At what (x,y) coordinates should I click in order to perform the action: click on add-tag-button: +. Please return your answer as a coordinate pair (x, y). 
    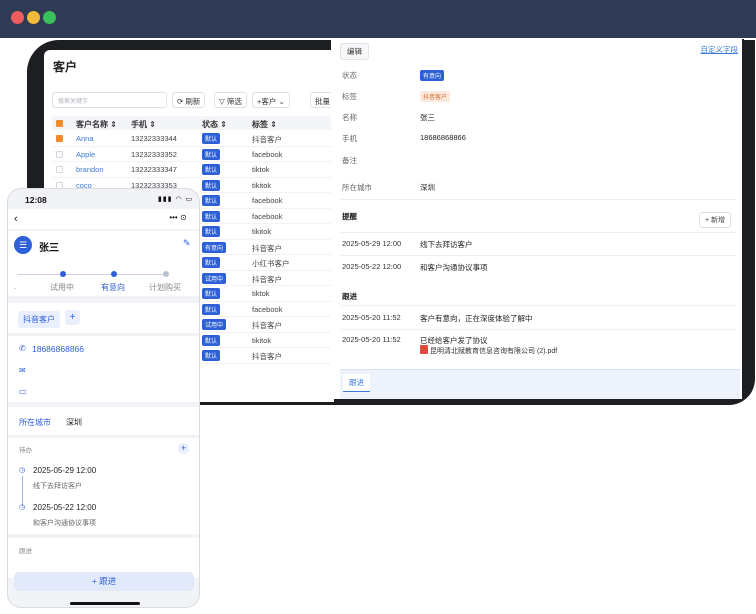
    Looking at the image, I should click on (72, 317).